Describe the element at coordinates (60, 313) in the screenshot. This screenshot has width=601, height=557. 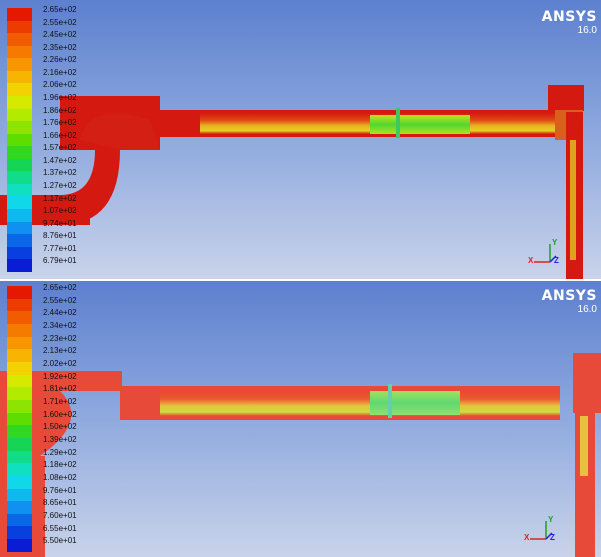
I see `legend-label: 2.44e+02` at that location.